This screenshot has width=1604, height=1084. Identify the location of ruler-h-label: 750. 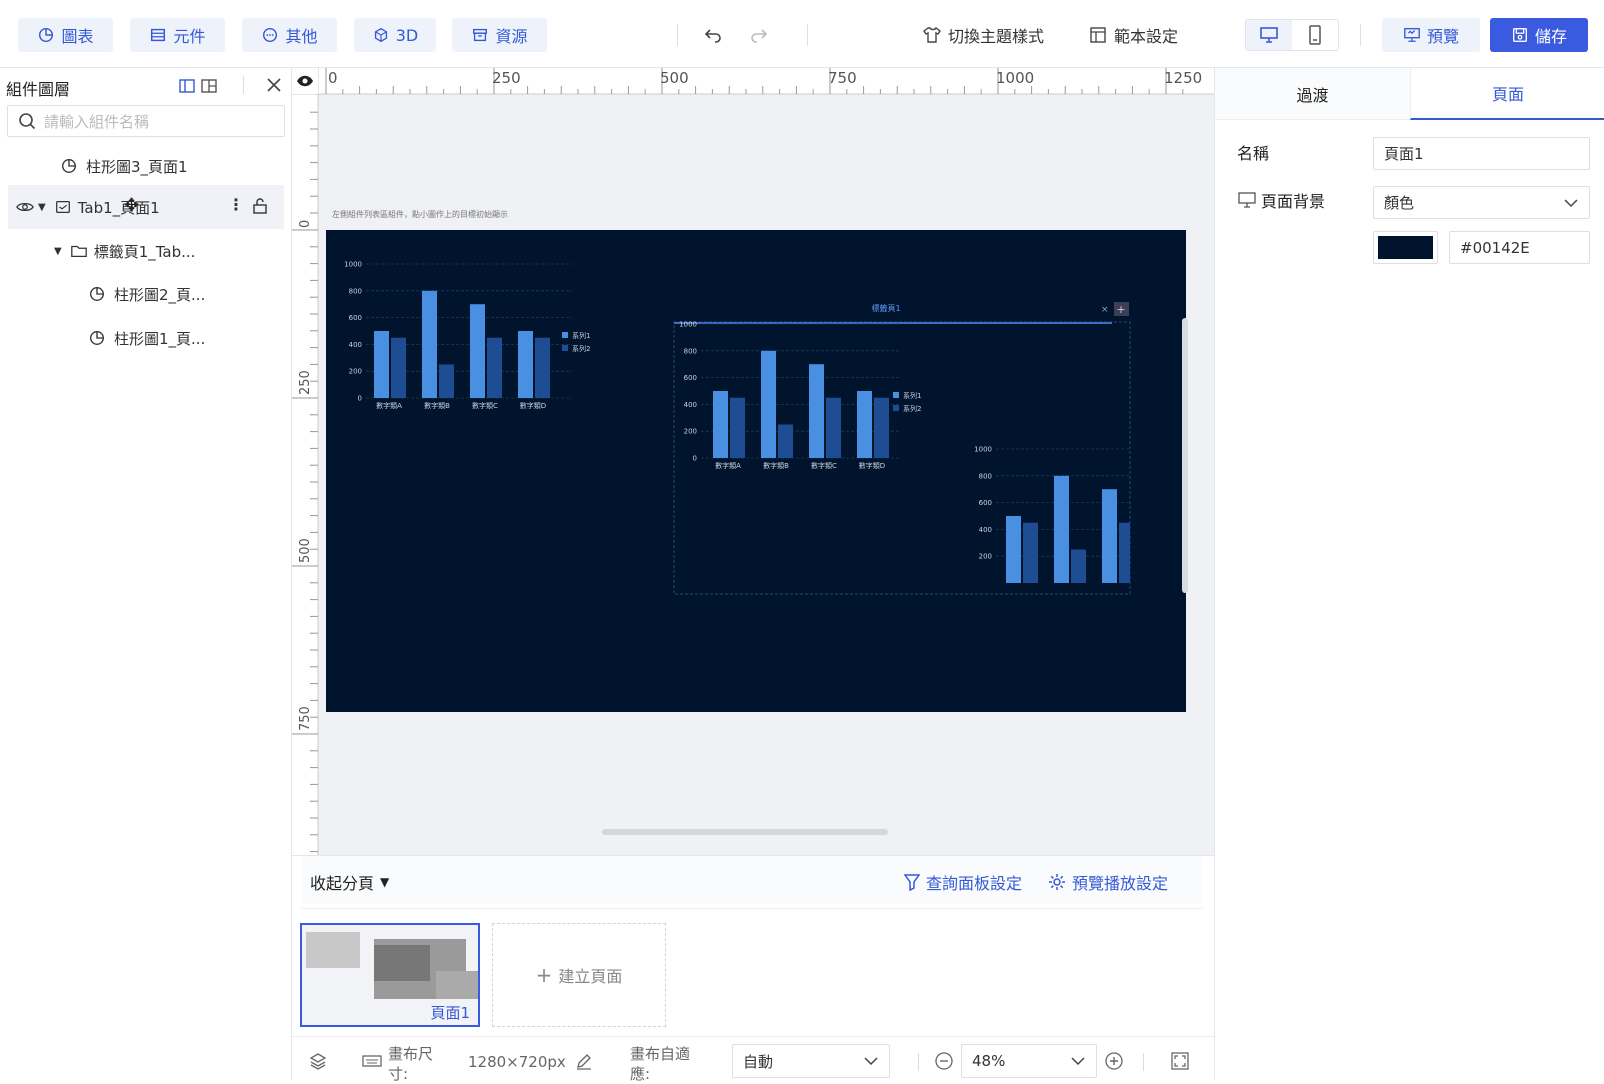
(842, 78).